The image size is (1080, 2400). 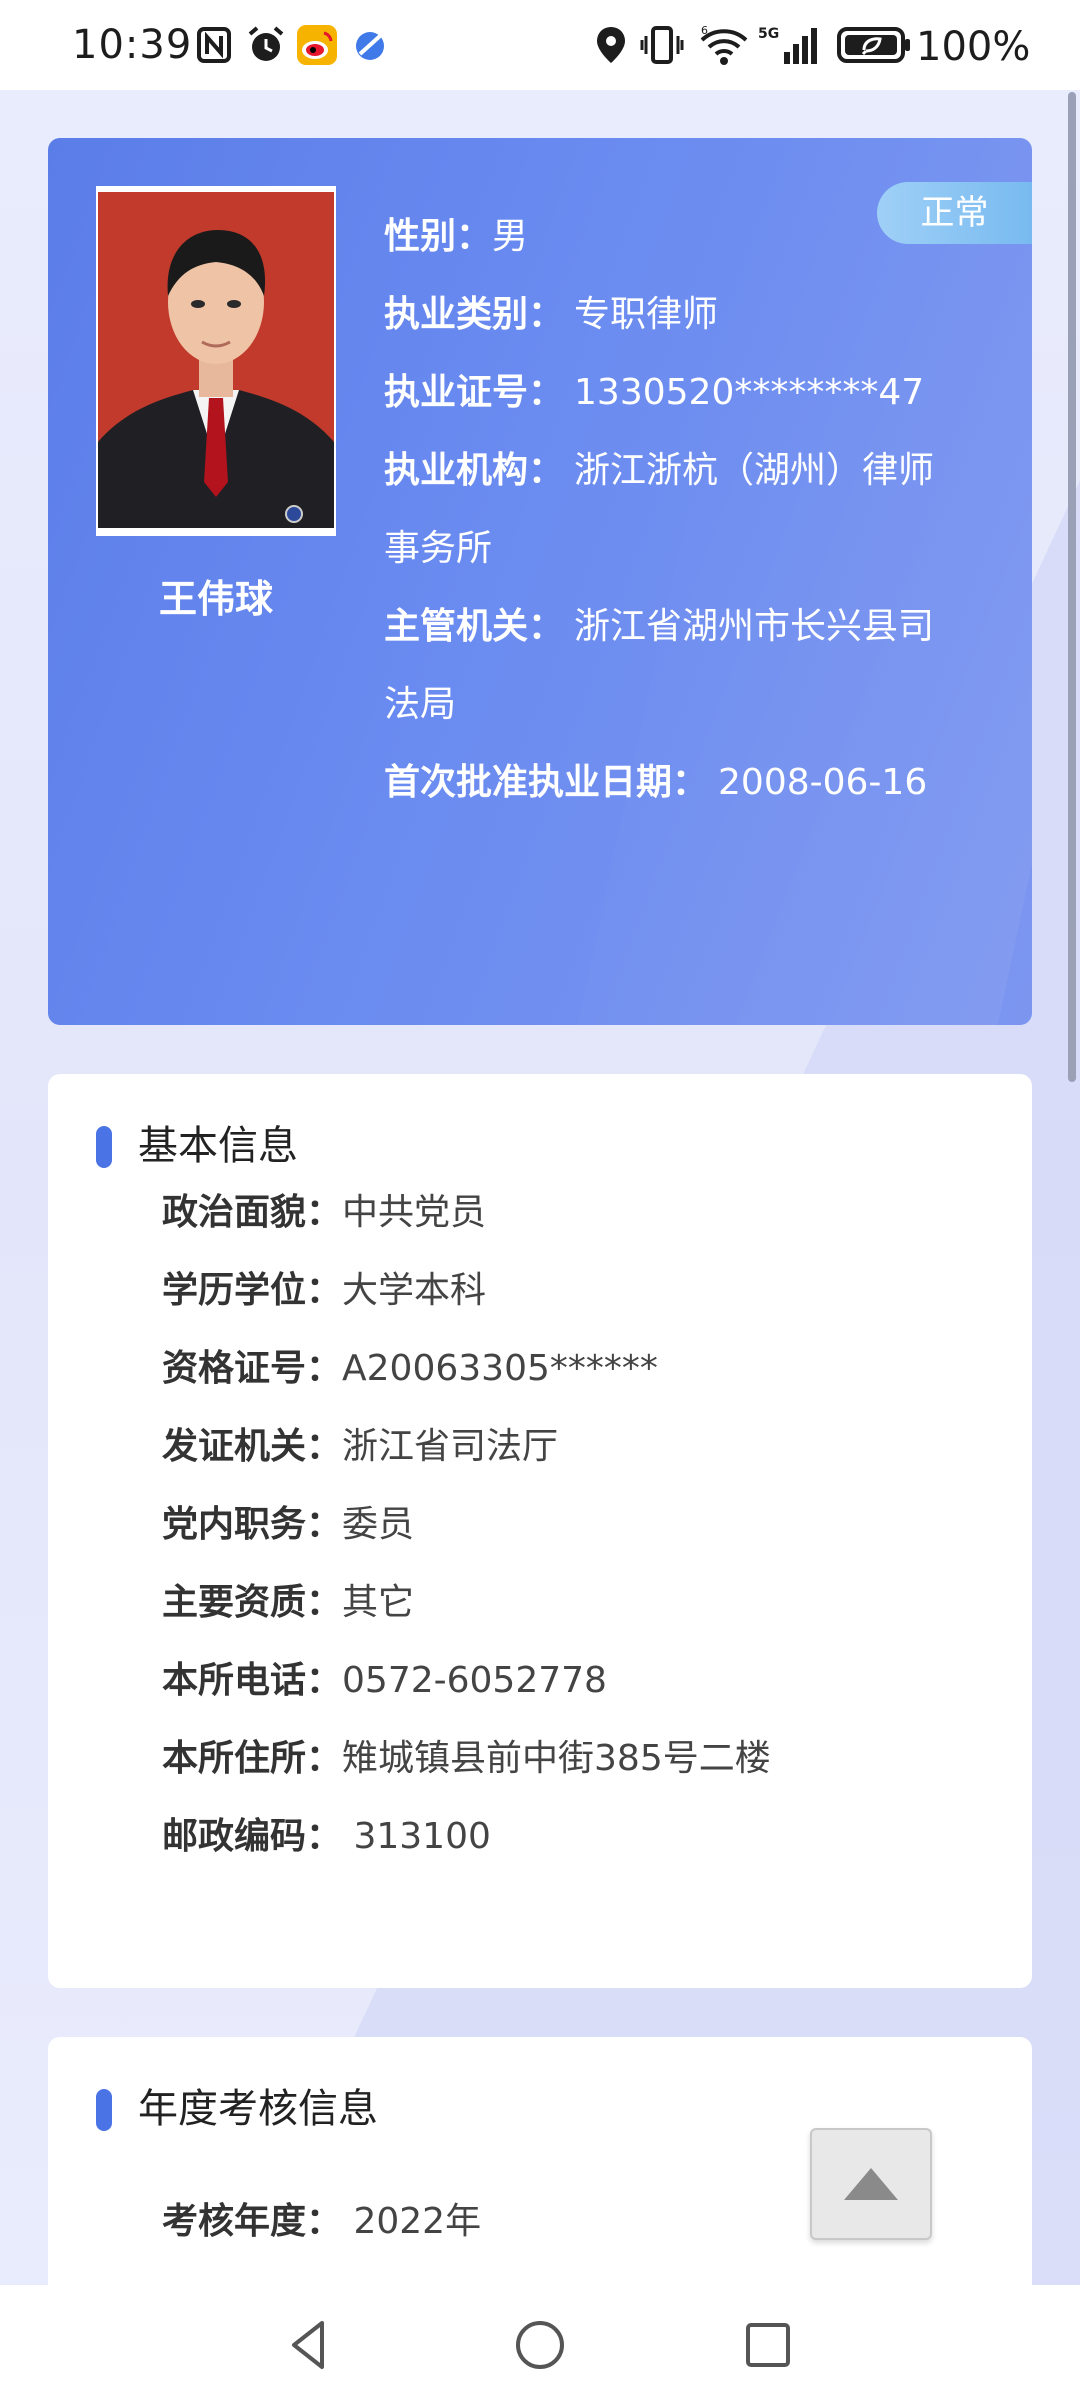 I want to click on info-label: 主管机关：, so click(x=474, y=626).